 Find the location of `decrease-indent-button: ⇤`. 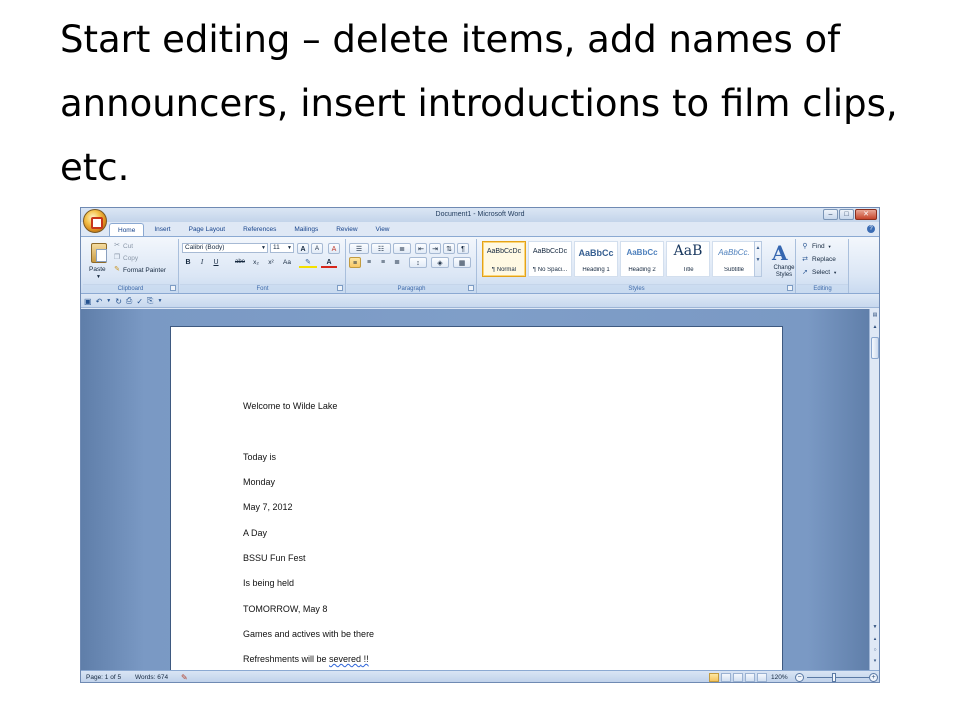

decrease-indent-button: ⇤ is located at coordinates (421, 248).